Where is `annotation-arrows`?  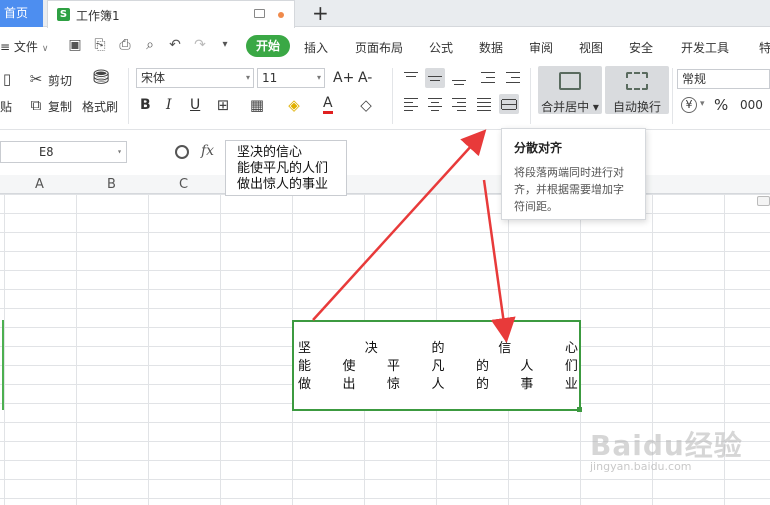 annotation-arrows is located at coordinates (414, 236).